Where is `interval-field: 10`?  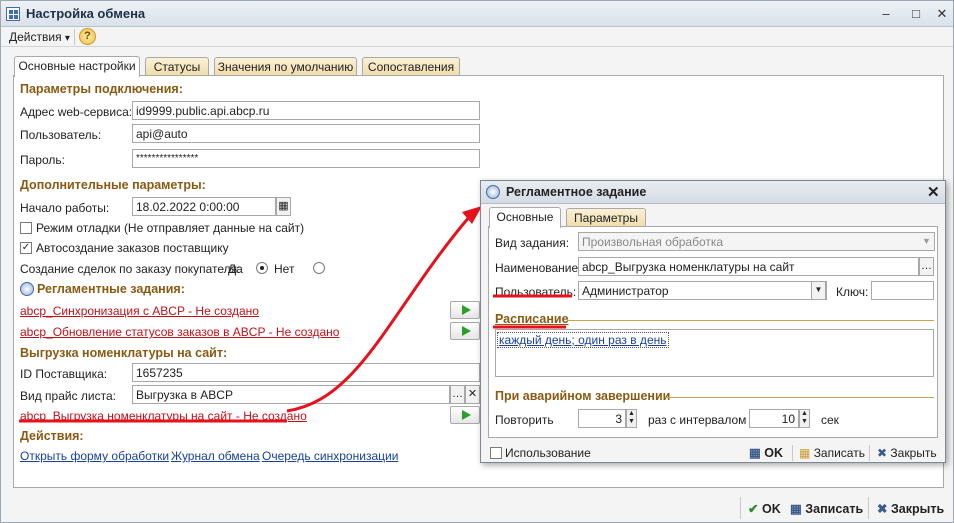
interval-field: 10 is located at coordinates (774, 418).